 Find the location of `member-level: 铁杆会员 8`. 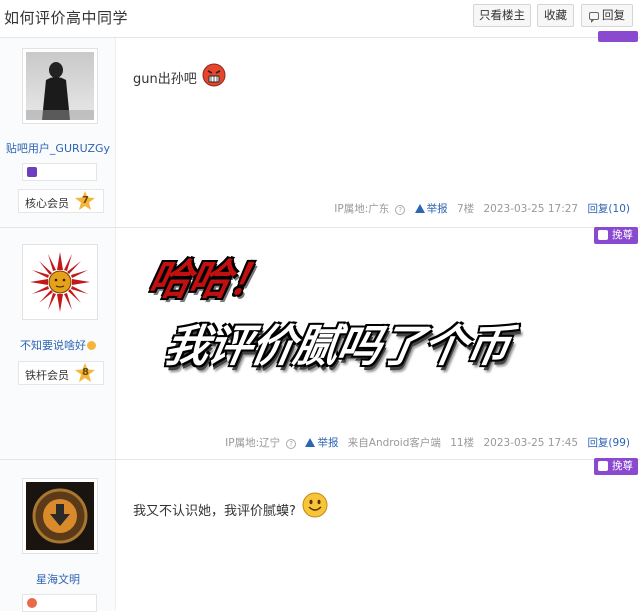

member-level: 铁杆会员 8 is located at coordinates (61, 373).